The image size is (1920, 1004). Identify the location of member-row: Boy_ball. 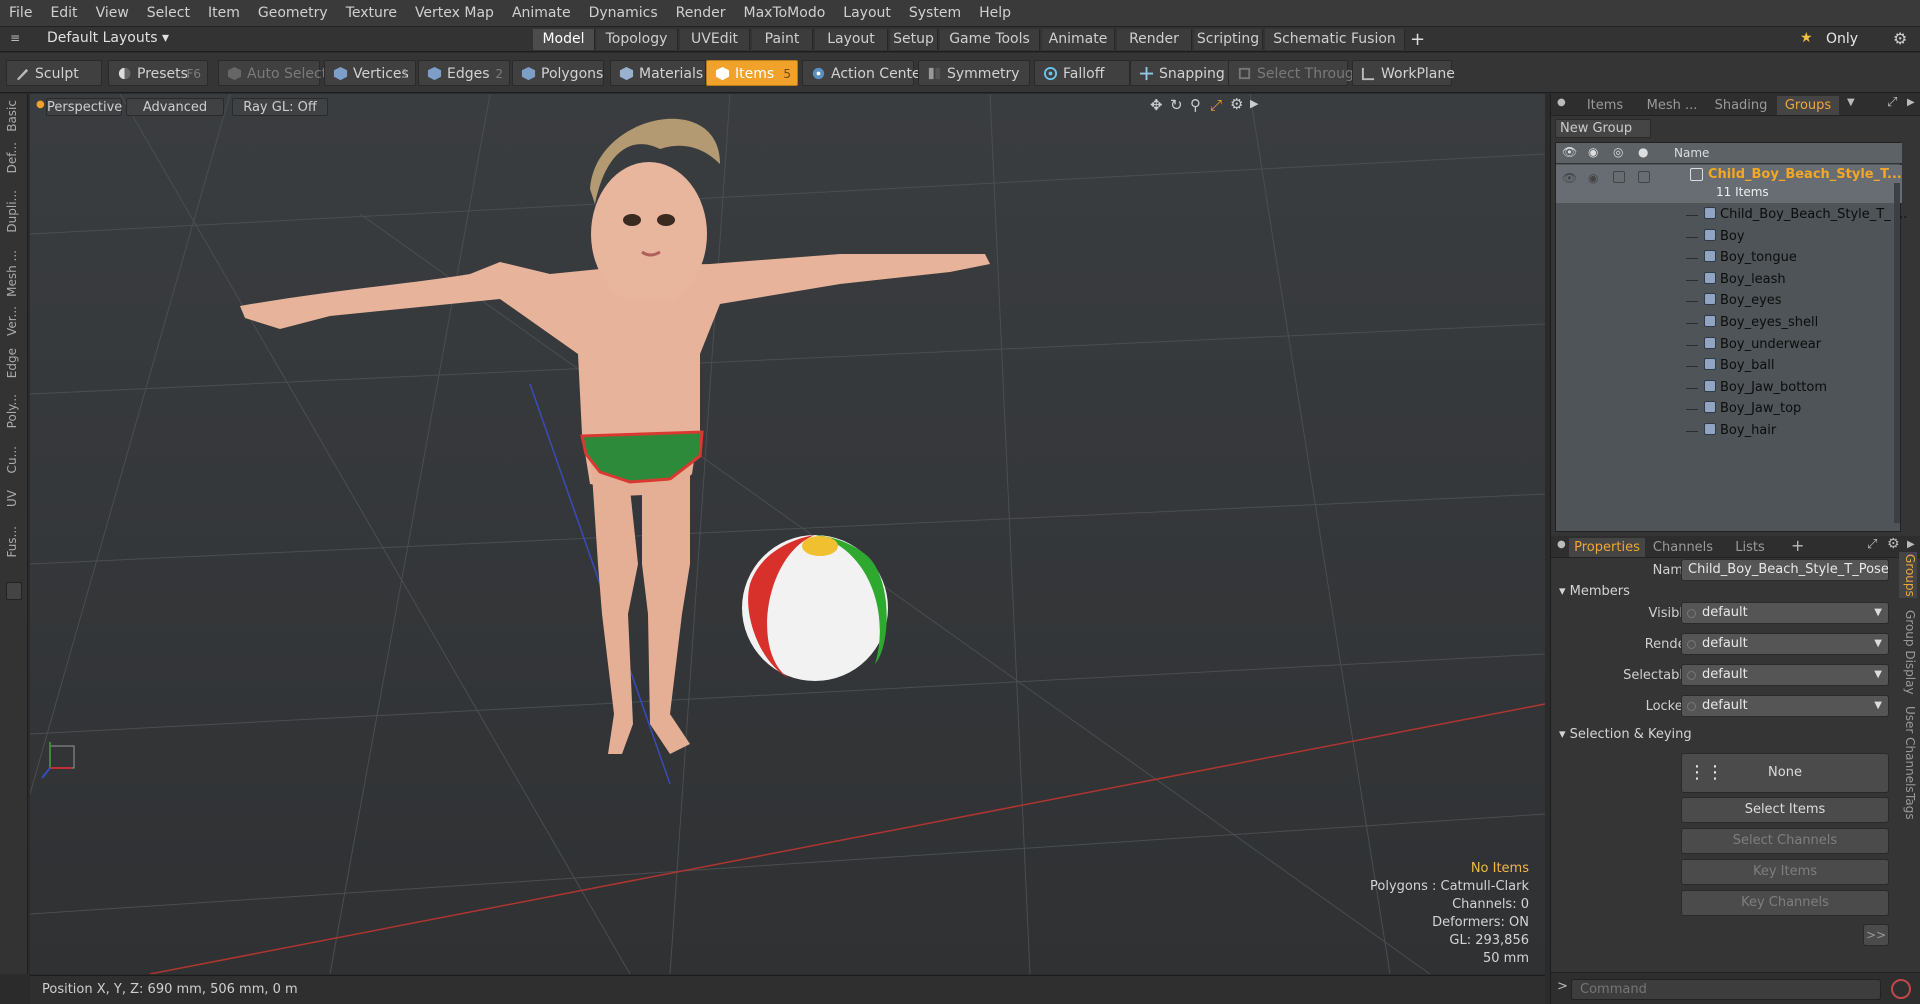
(1729, 366).